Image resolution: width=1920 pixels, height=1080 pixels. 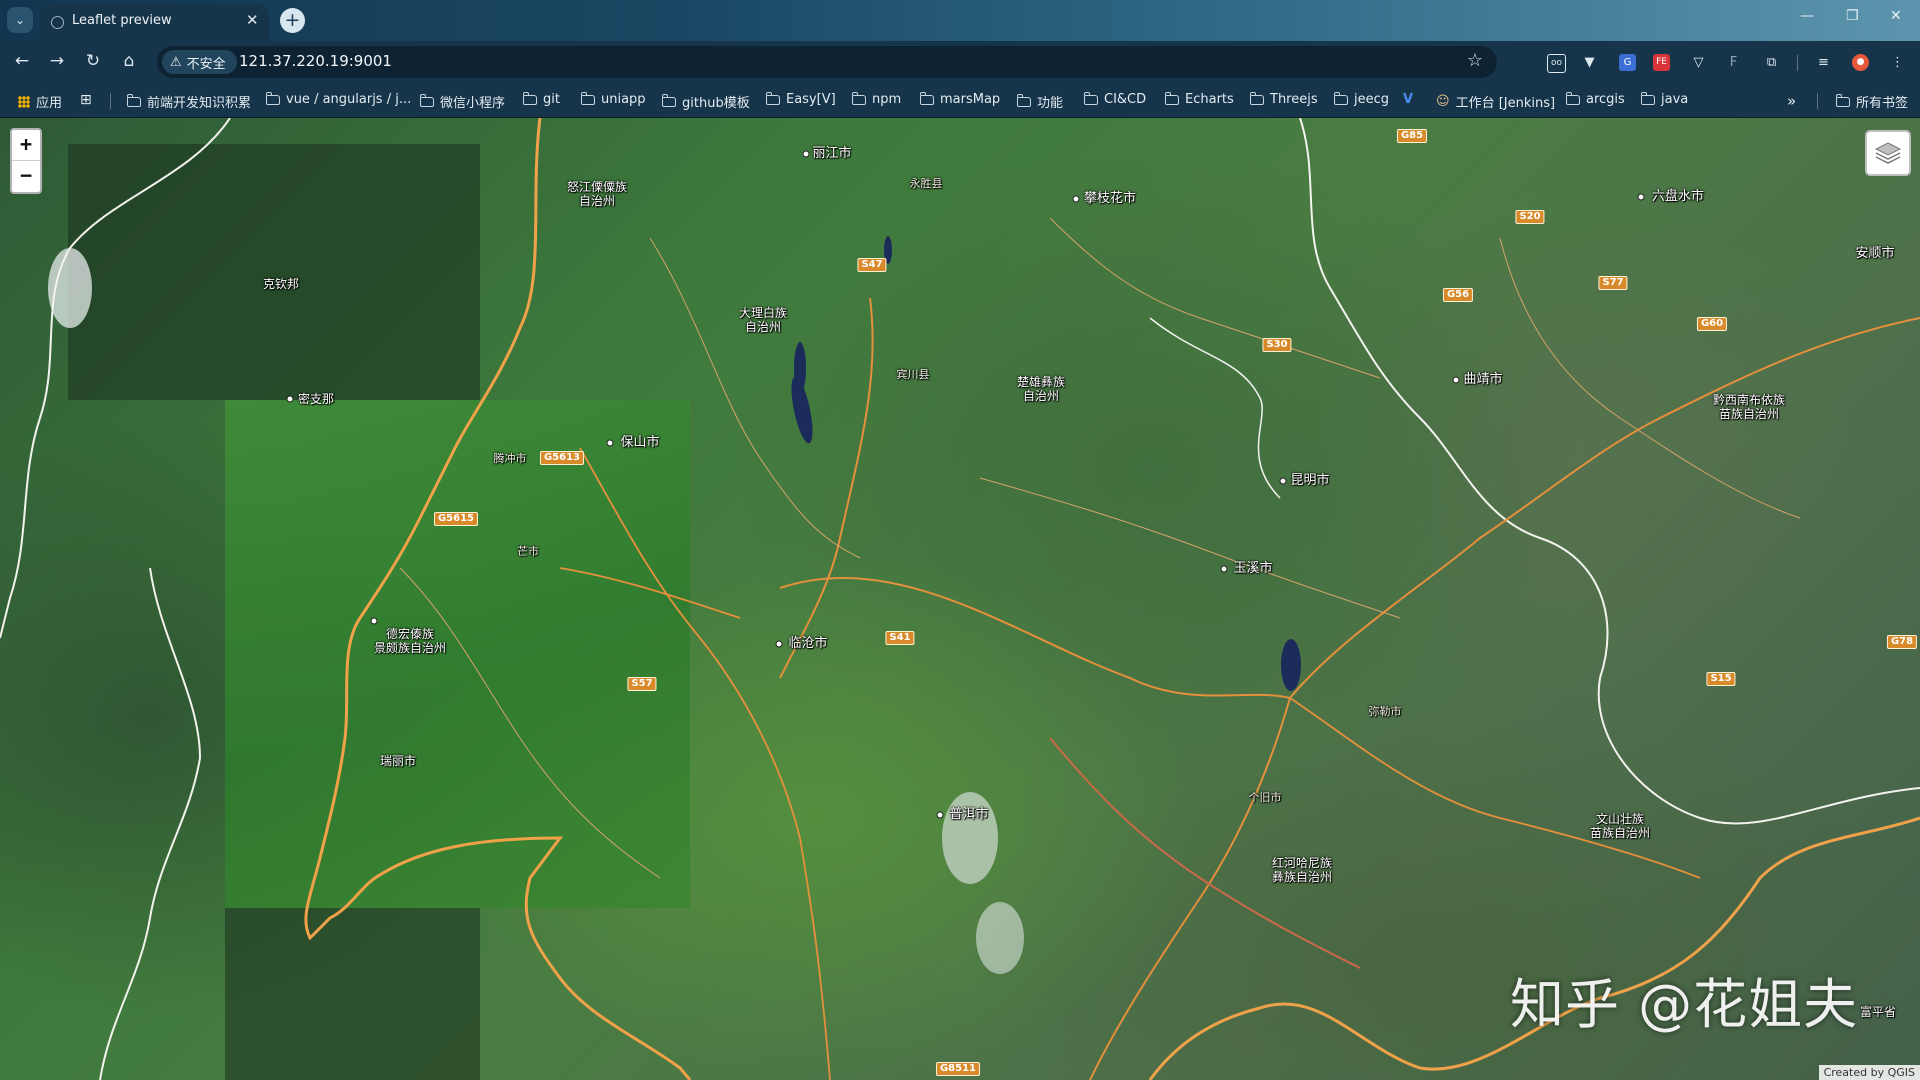 I want to click on bookmark-folder: github模板, so click(x=705, y=101).